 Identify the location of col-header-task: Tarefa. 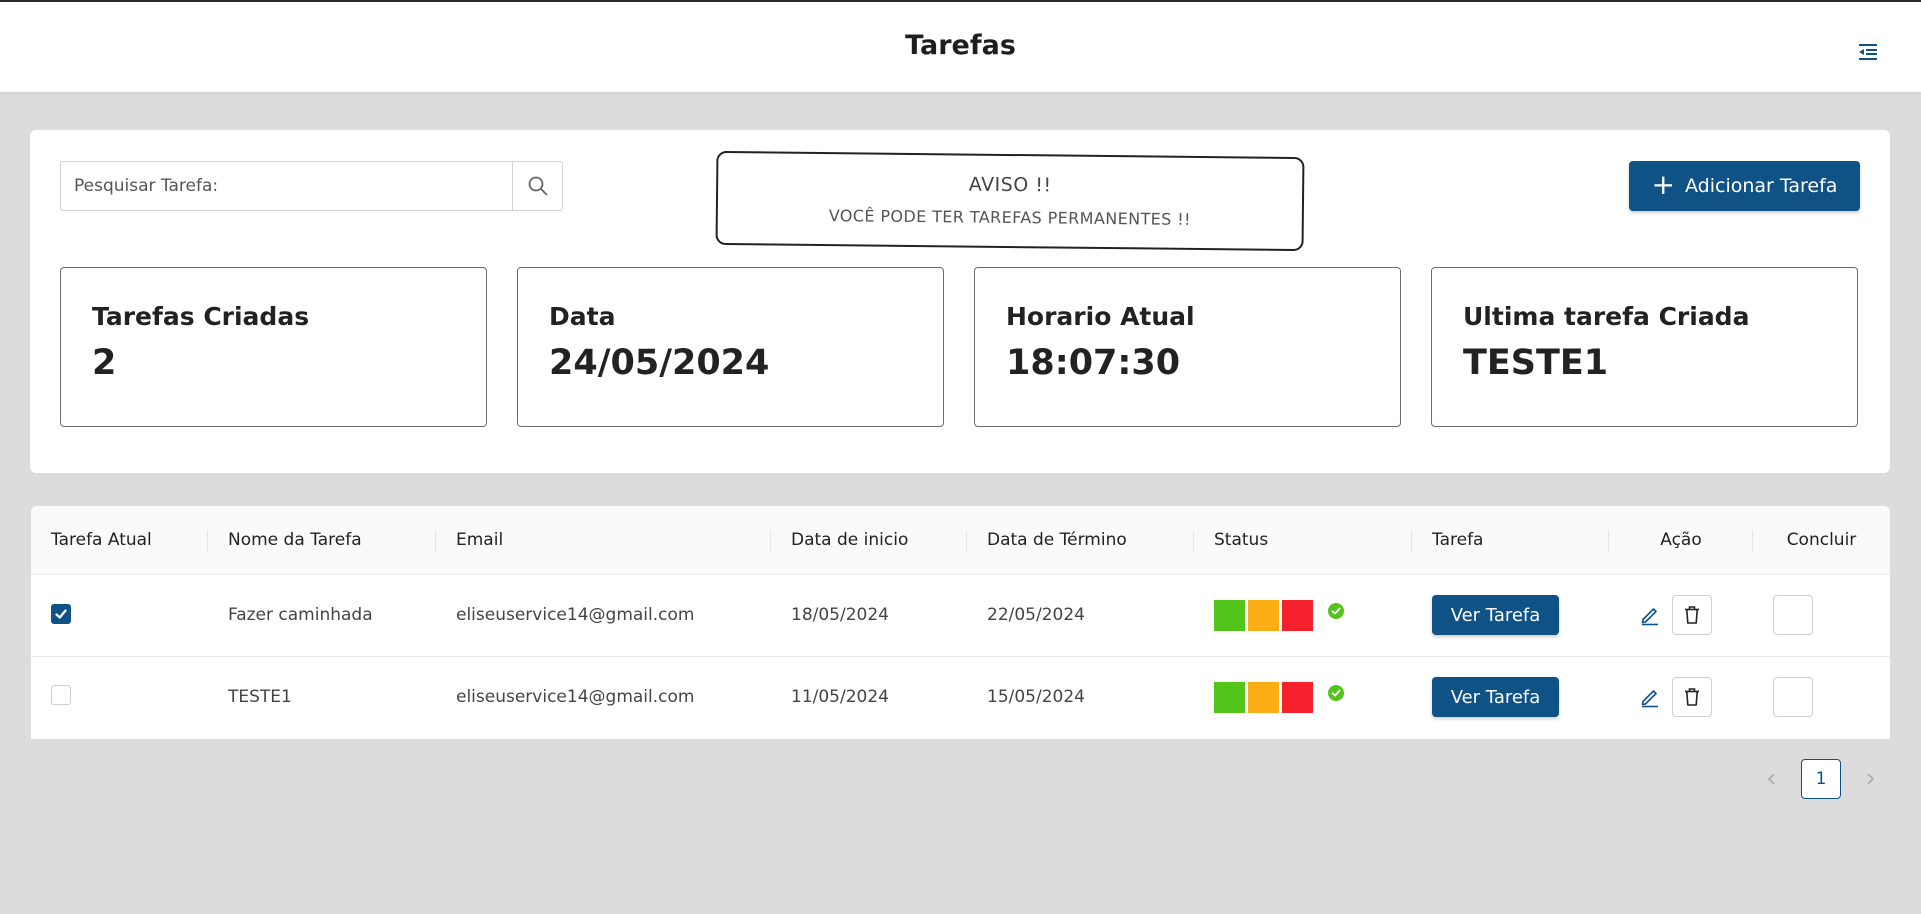
(1510, 540).